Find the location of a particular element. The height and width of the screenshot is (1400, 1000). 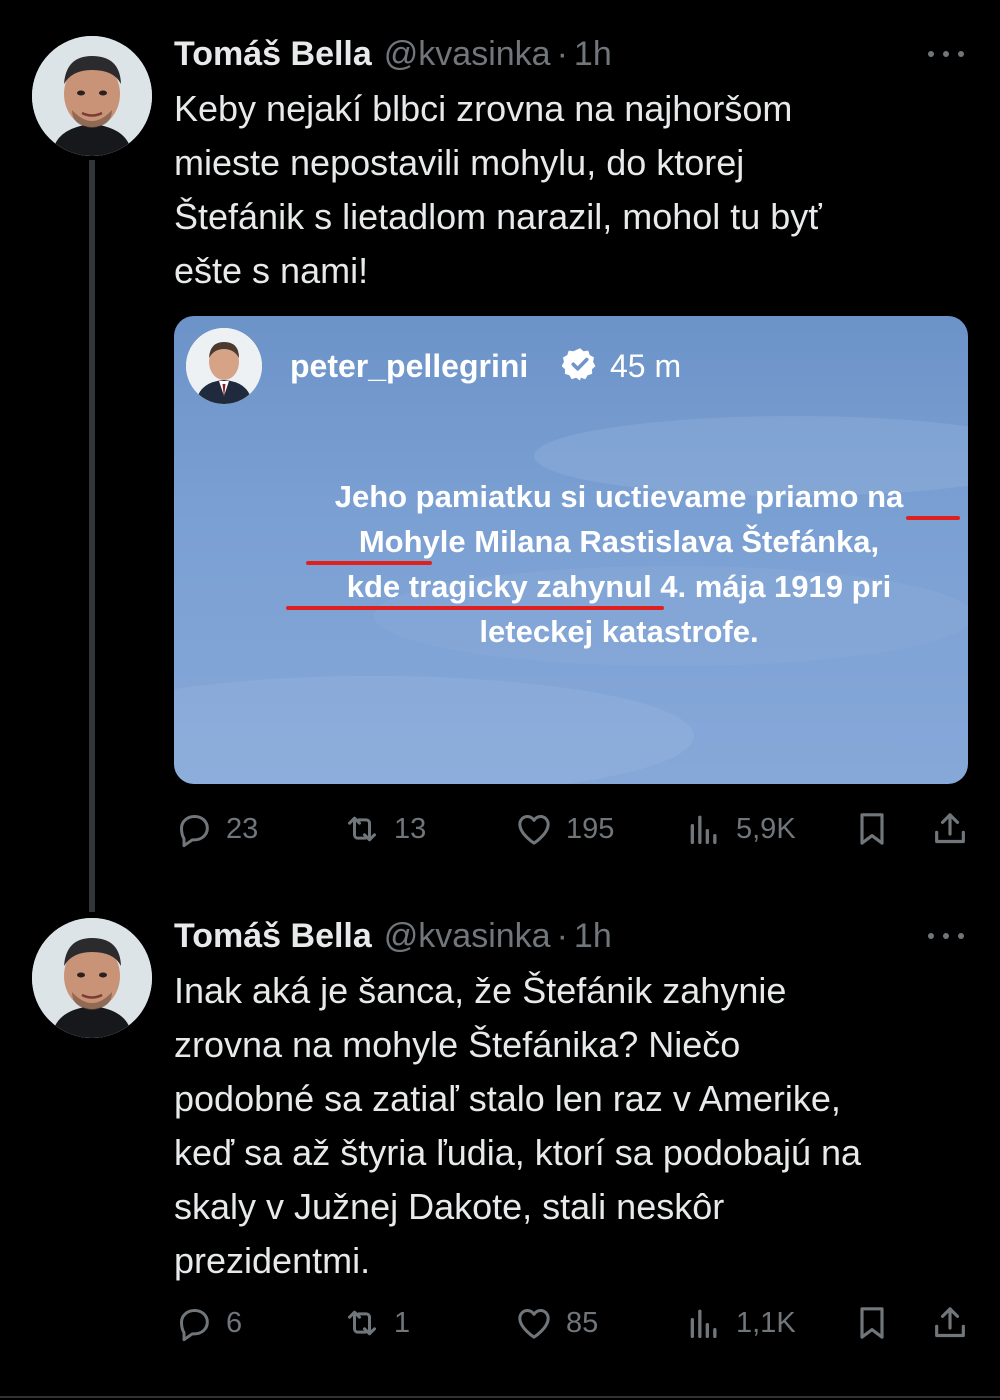

views-button: 1,1K is located at coordinates (740, 1323).